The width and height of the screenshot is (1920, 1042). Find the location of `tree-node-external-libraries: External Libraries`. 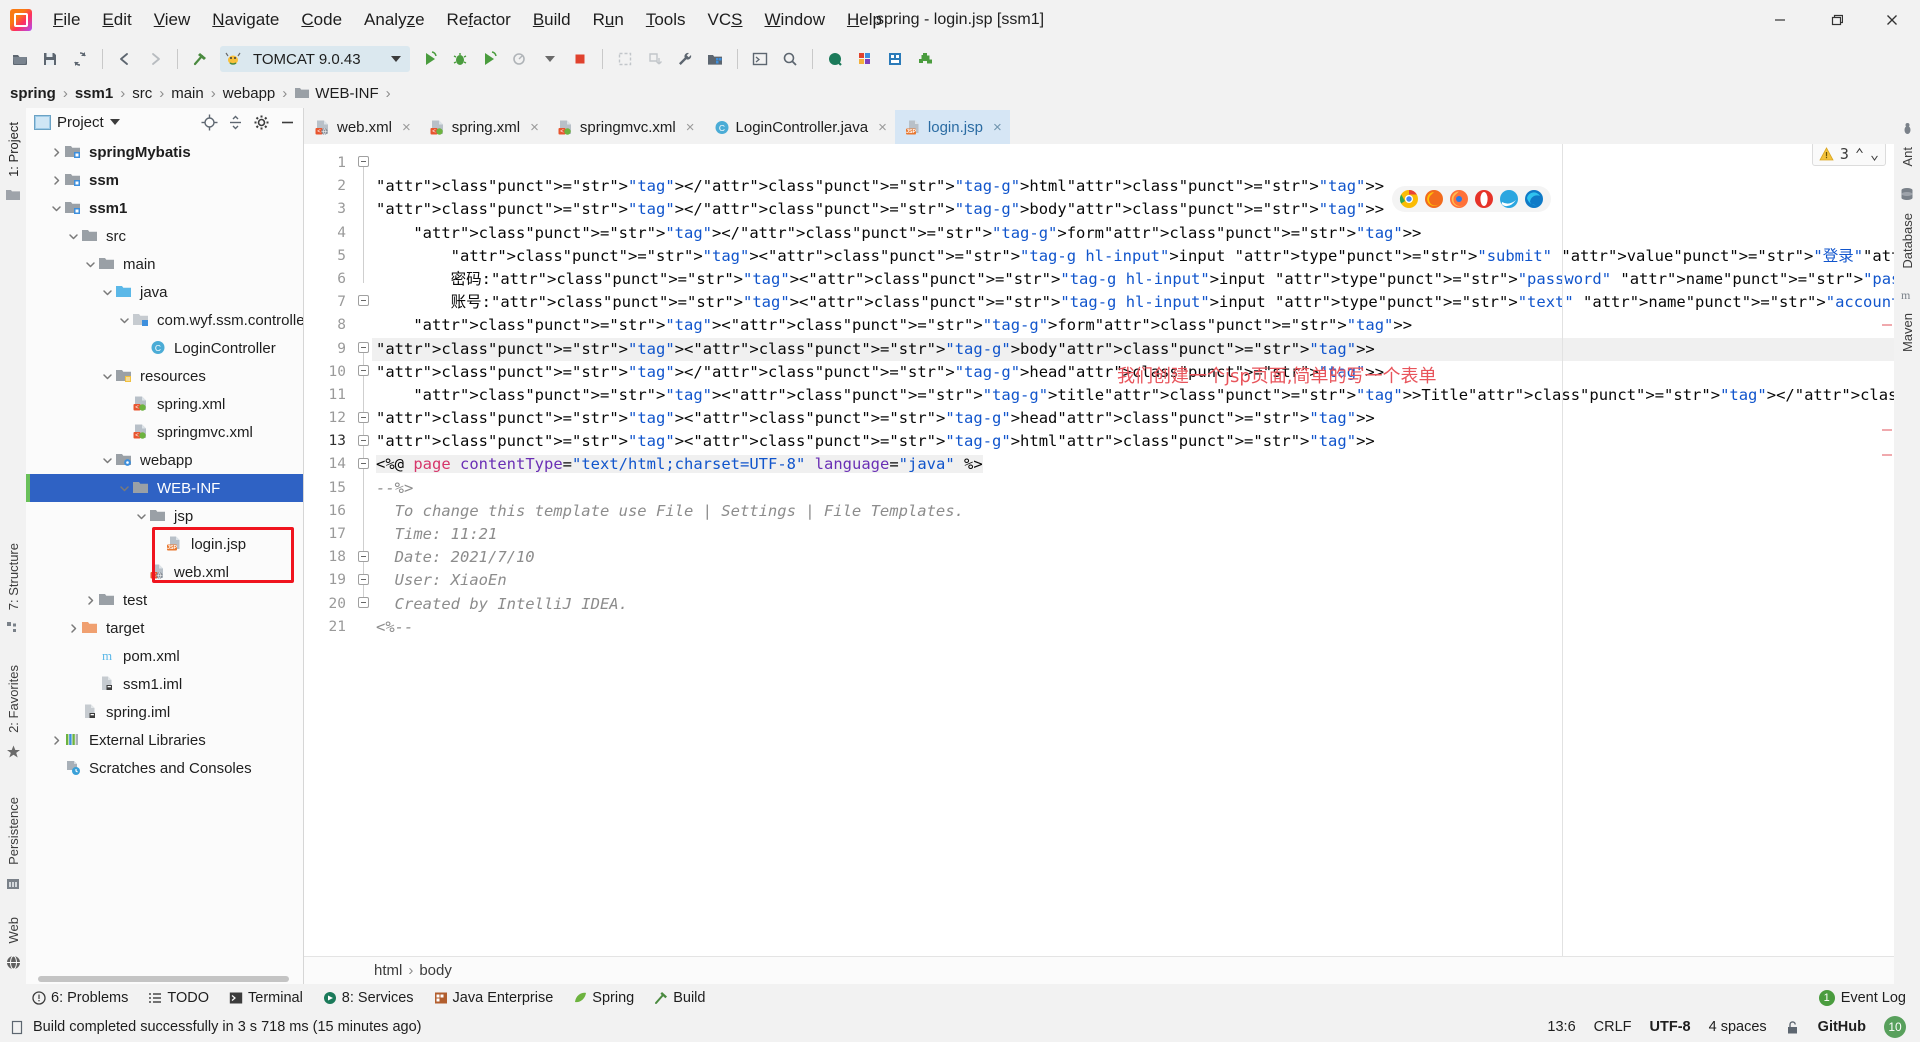

tree-node-external-libraries: External Libraries is located at coordinates (164, 740).